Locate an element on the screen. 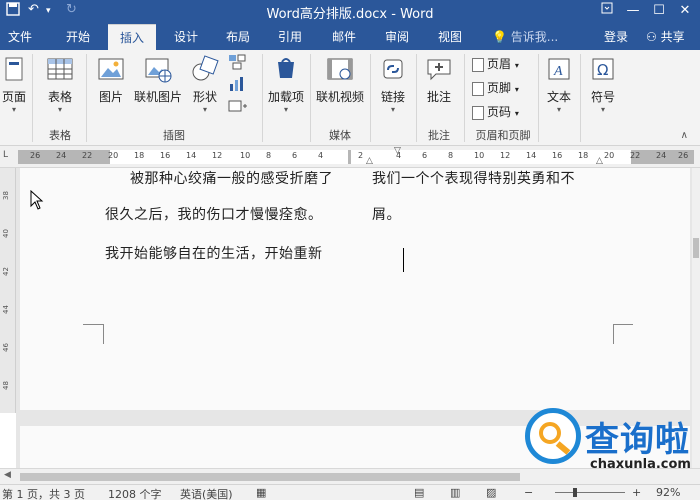 The width and height of the screenshot is (700, 500). tab-file: 文件 is located at coordinates (20, 37).